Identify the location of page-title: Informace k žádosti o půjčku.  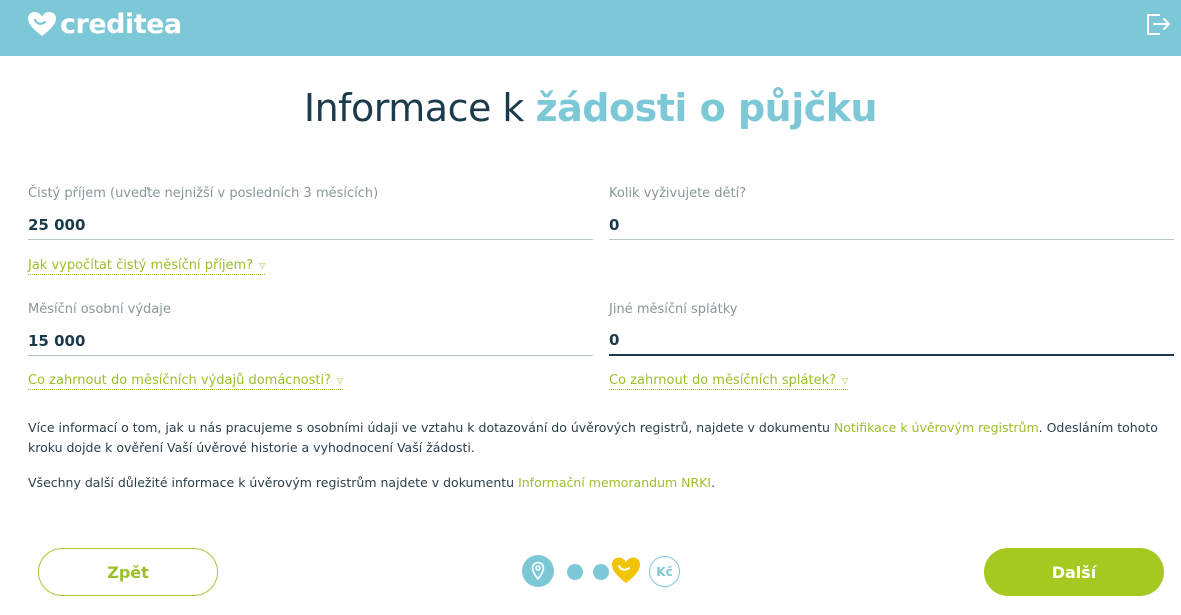
(590, 108).